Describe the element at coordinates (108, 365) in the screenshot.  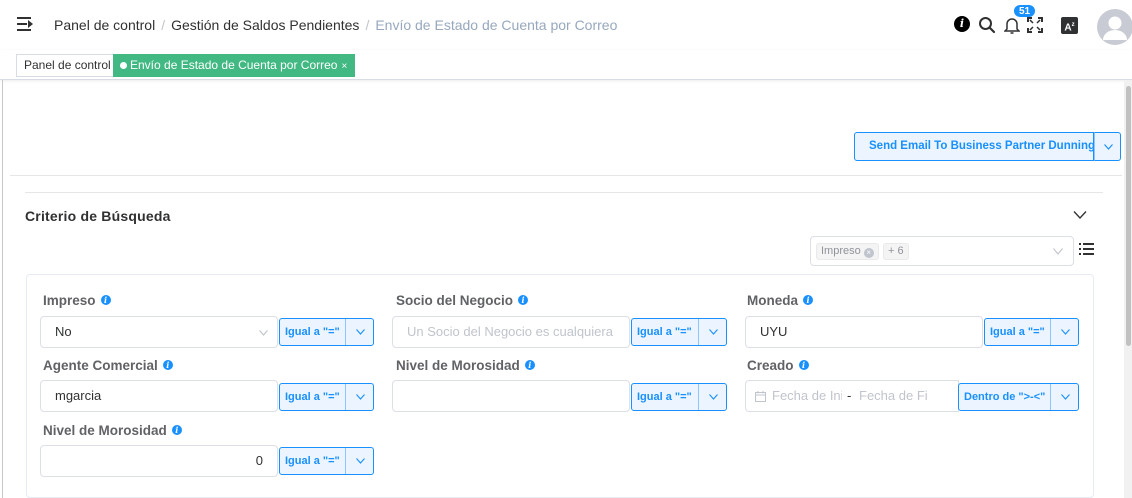
I see `field-label-agente: Agente Comercial i` at that location.